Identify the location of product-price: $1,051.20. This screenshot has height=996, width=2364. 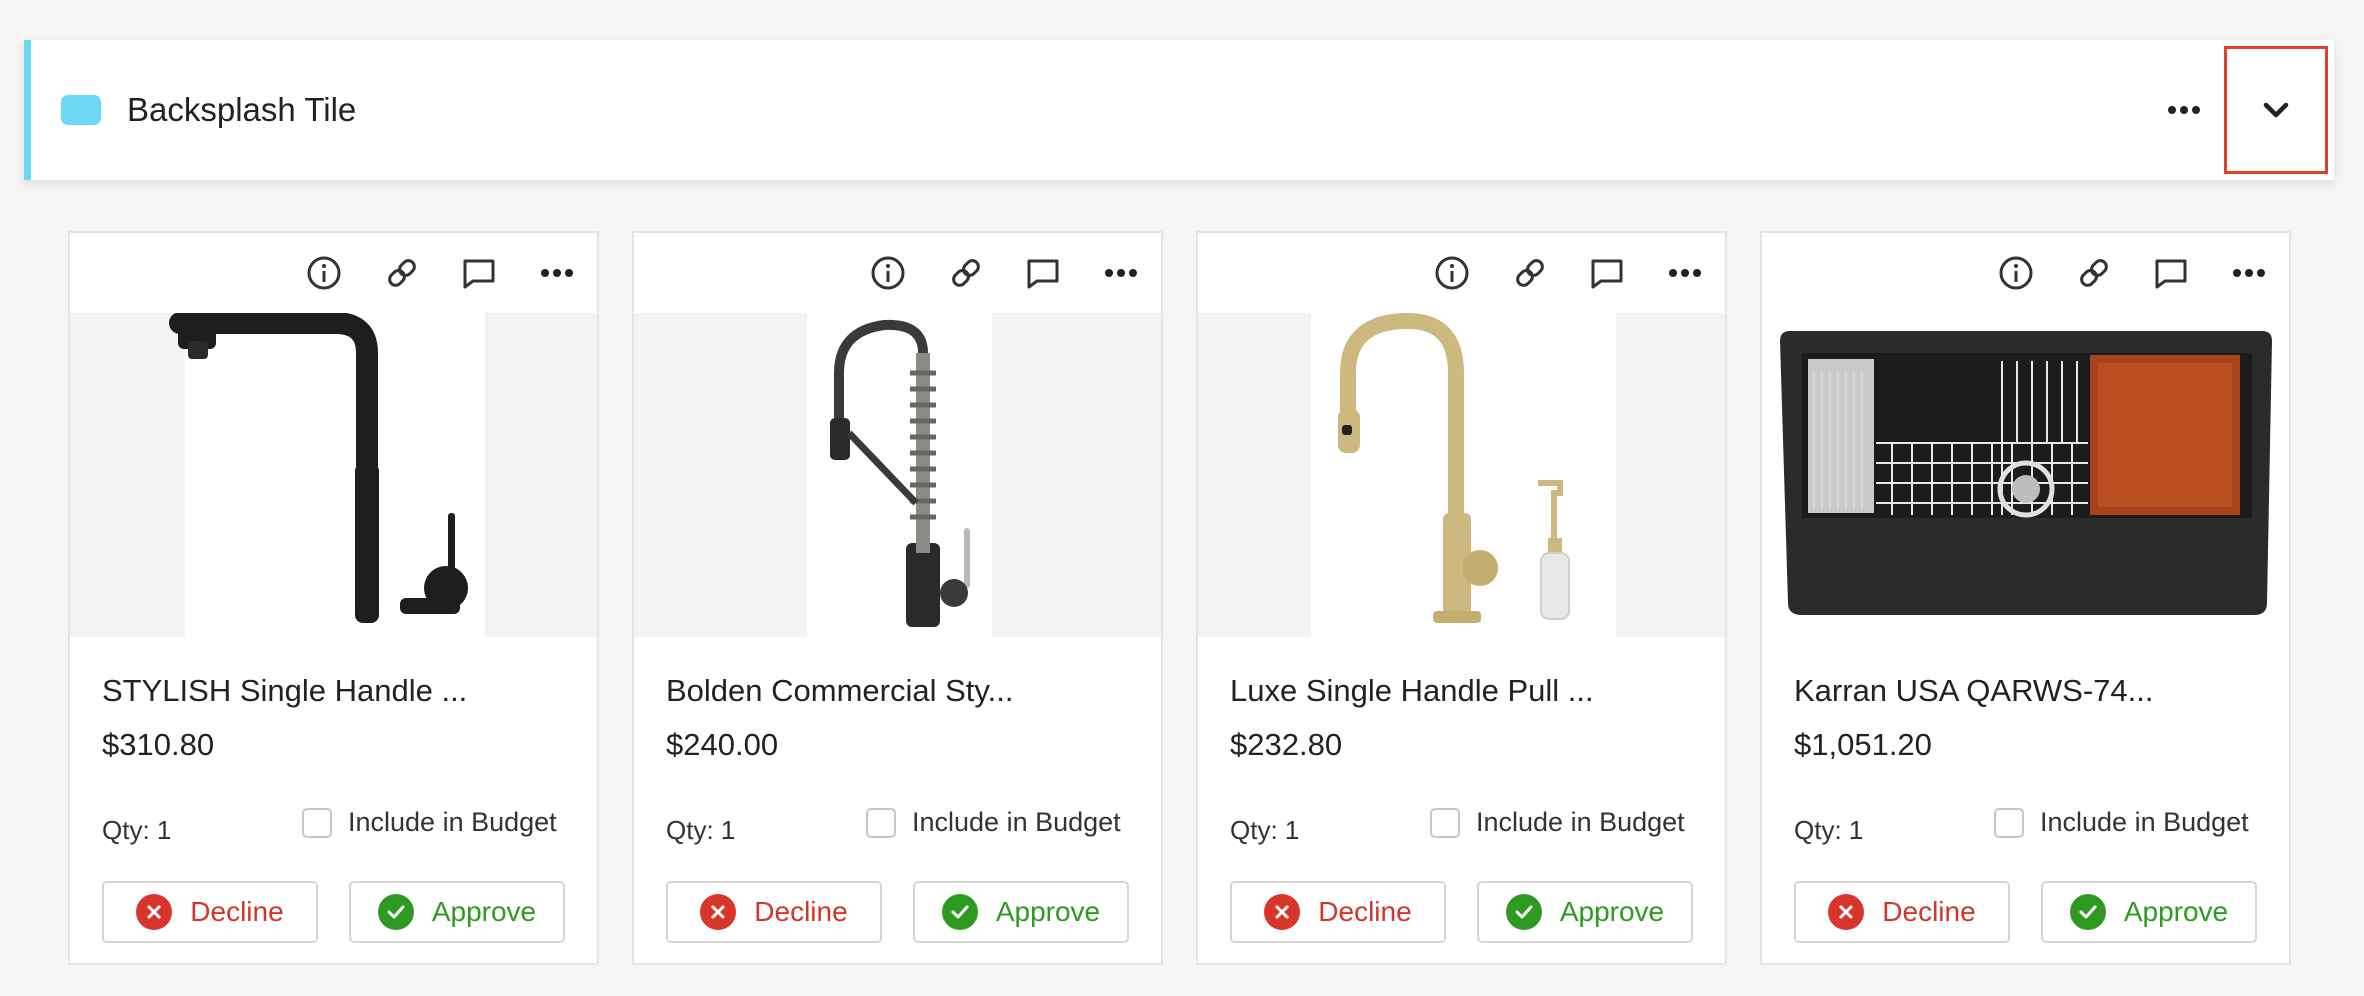
(1863, 744).